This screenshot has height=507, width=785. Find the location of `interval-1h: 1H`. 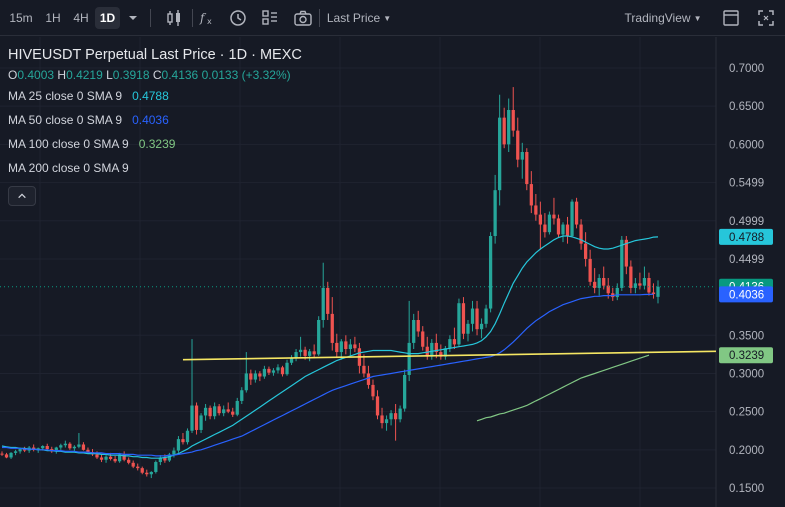

interval-1h: 1H is located at coordinates (53, 18).